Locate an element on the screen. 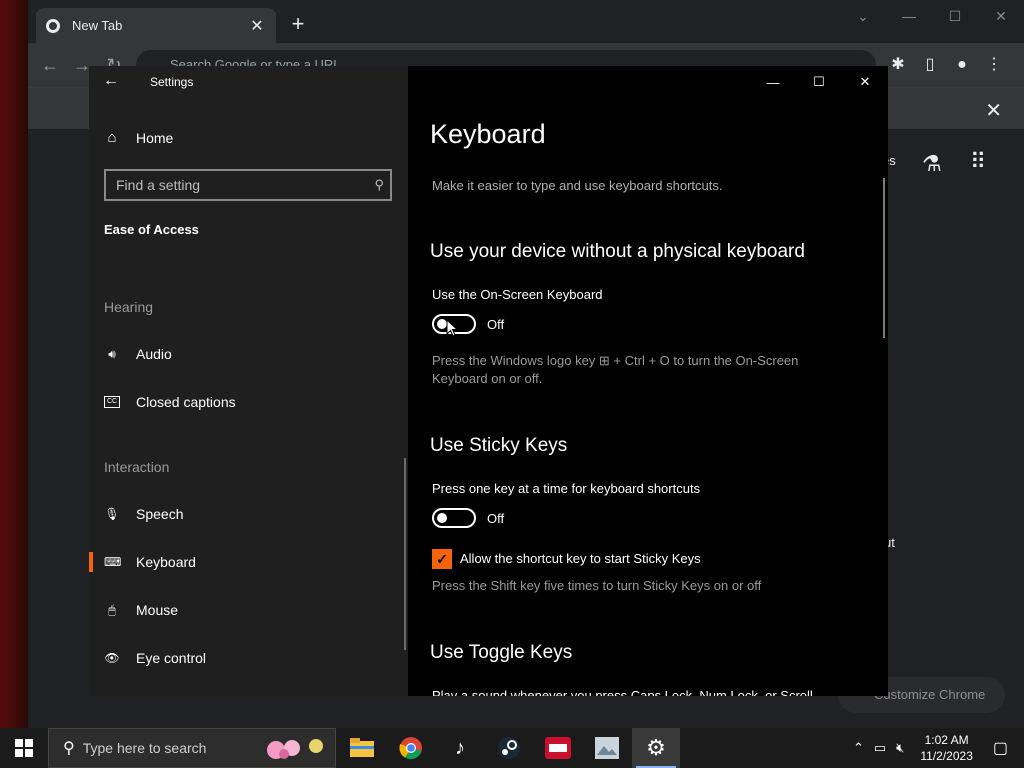 This screenshot has height=768, width=1024. sidebar-item-label: Eye control is located at coordinates (171, 658).